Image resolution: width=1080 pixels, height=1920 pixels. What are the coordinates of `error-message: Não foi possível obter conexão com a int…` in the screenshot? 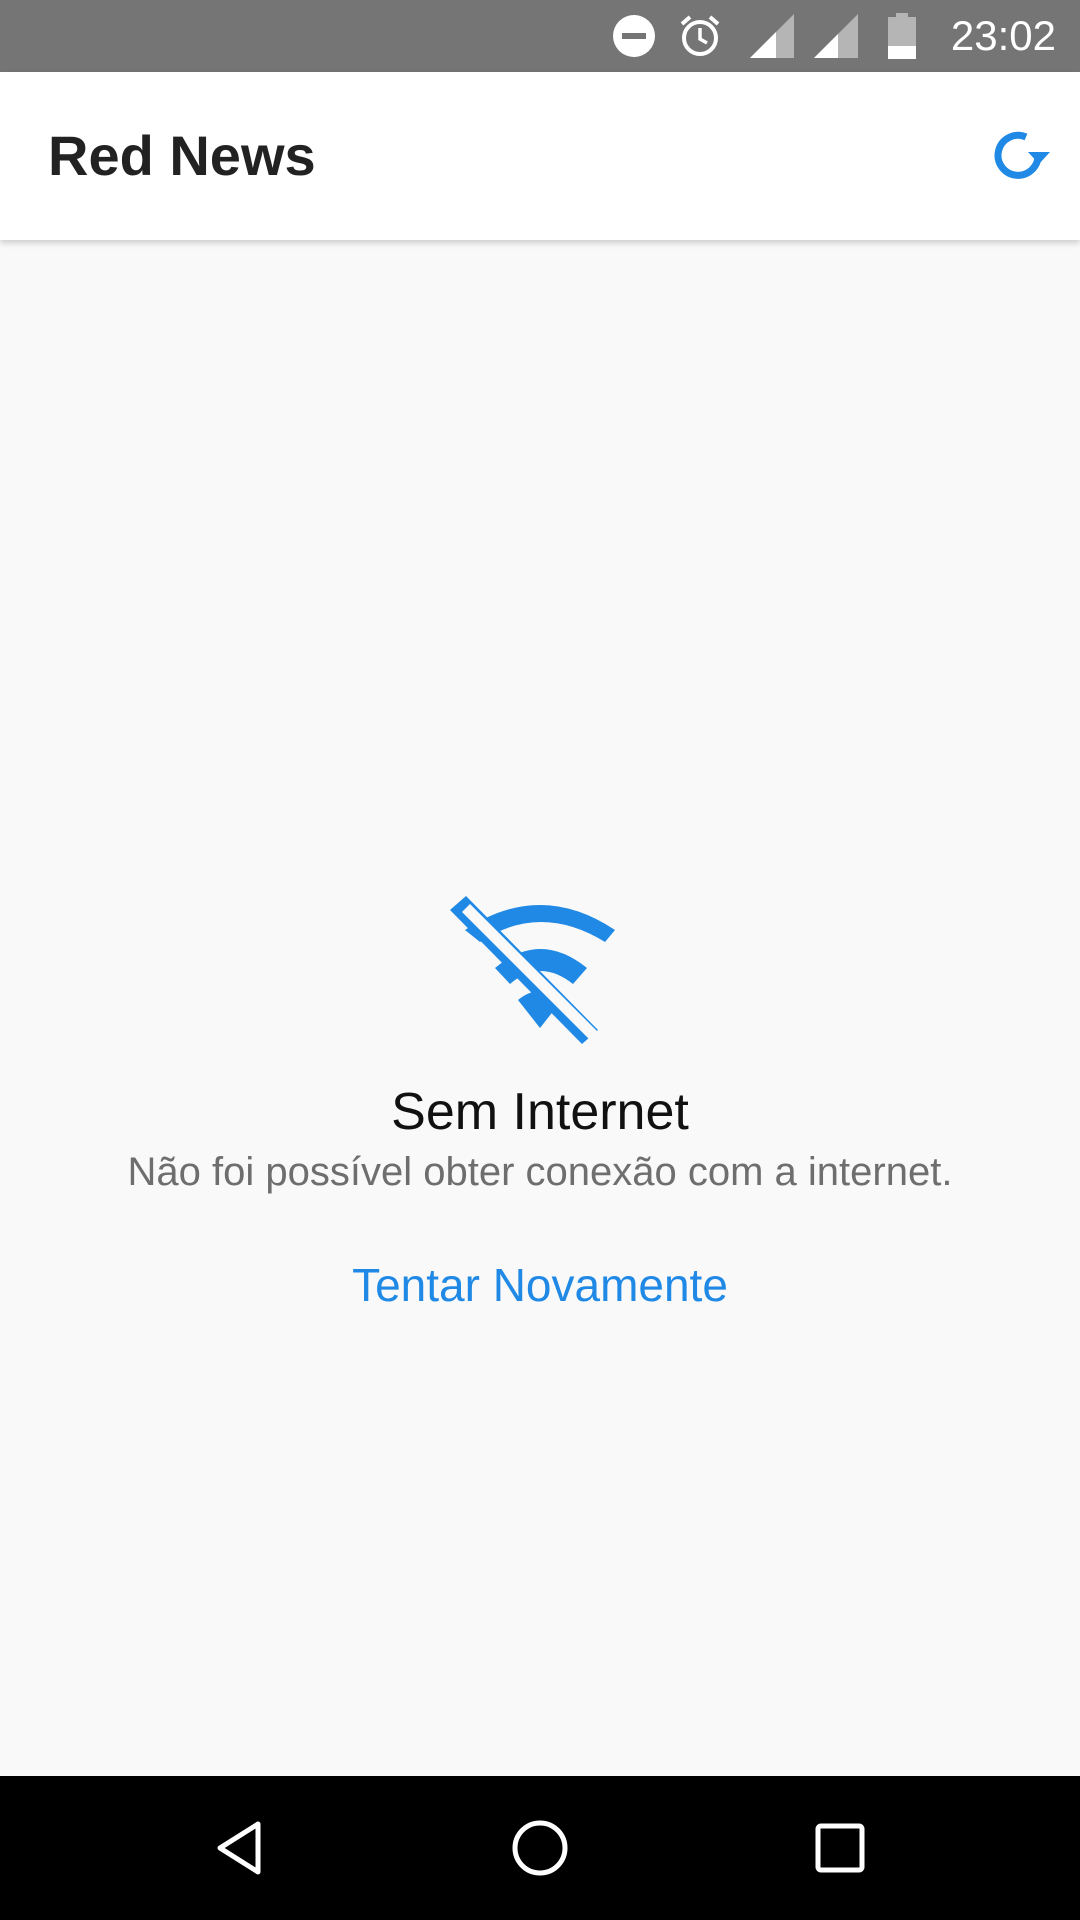 It's located at (540, 1172).